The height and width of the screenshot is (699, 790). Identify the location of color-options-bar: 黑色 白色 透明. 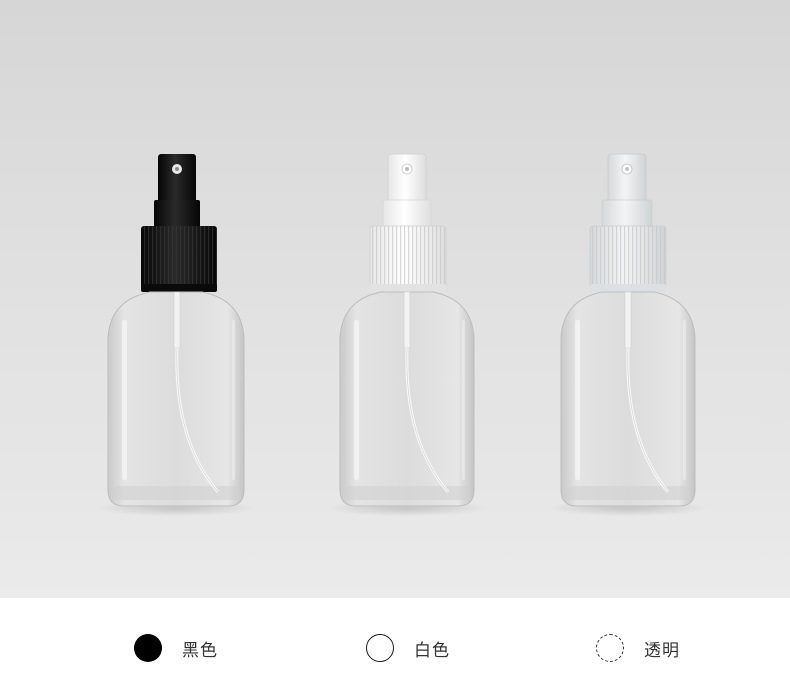
(395, 648).